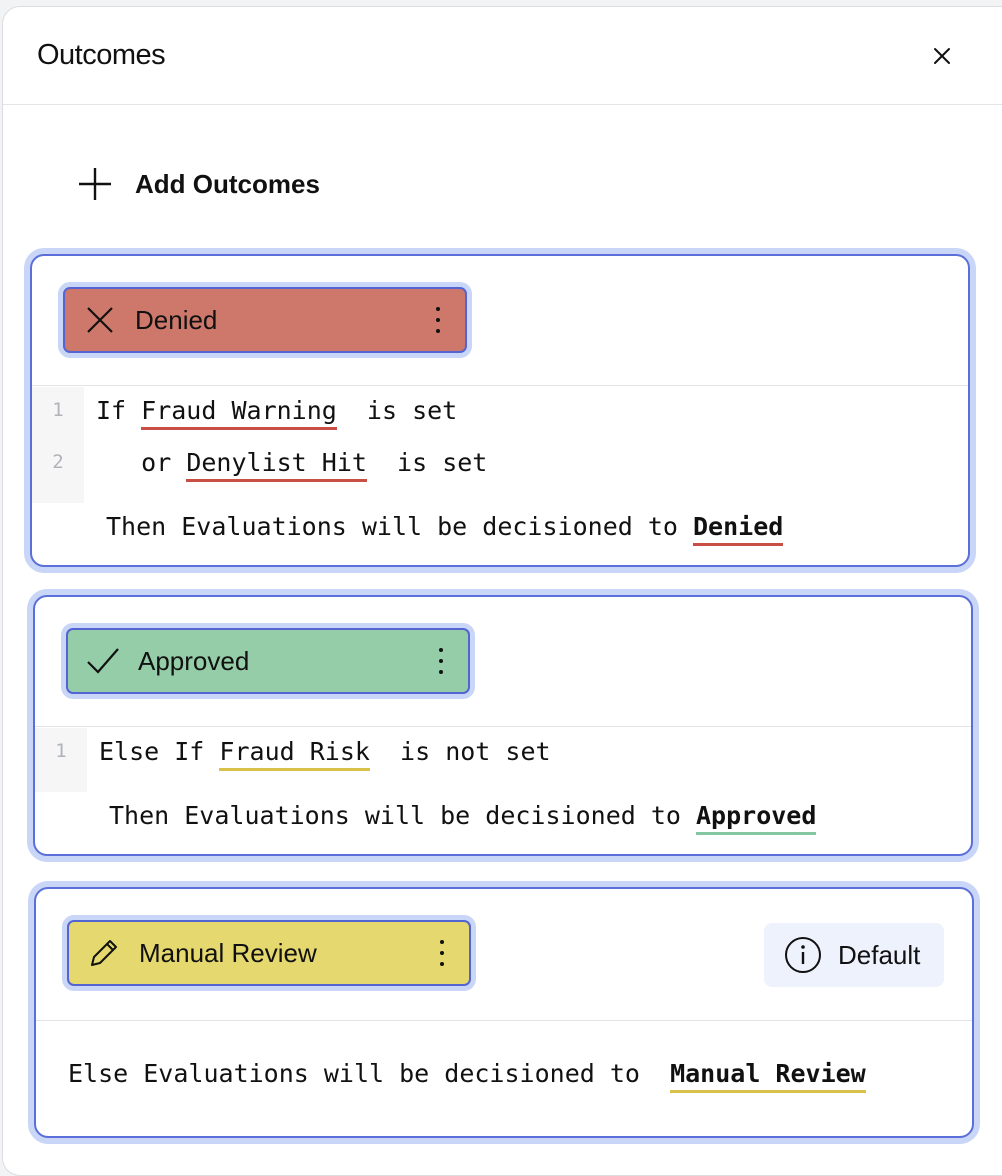  I want to click on close-icon, so click(942, 56).